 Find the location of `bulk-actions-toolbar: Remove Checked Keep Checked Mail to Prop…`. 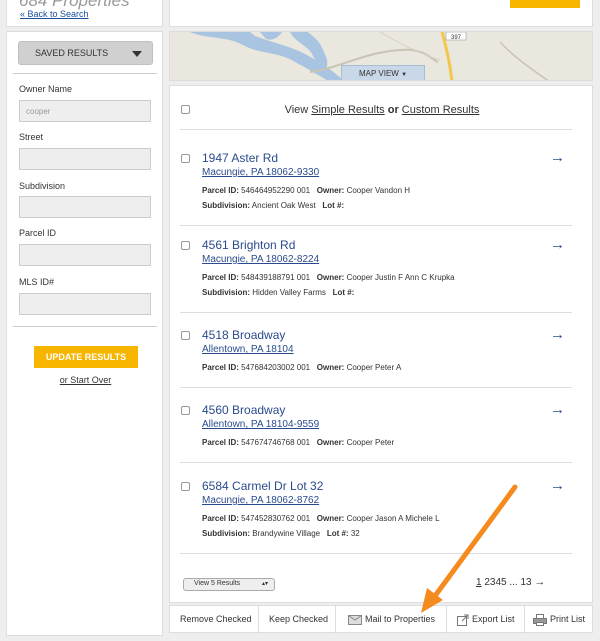

bulk-actions-toolbar: Remove Checked Keep Checked Mail to Prop… is located at coordinates (381, 619).